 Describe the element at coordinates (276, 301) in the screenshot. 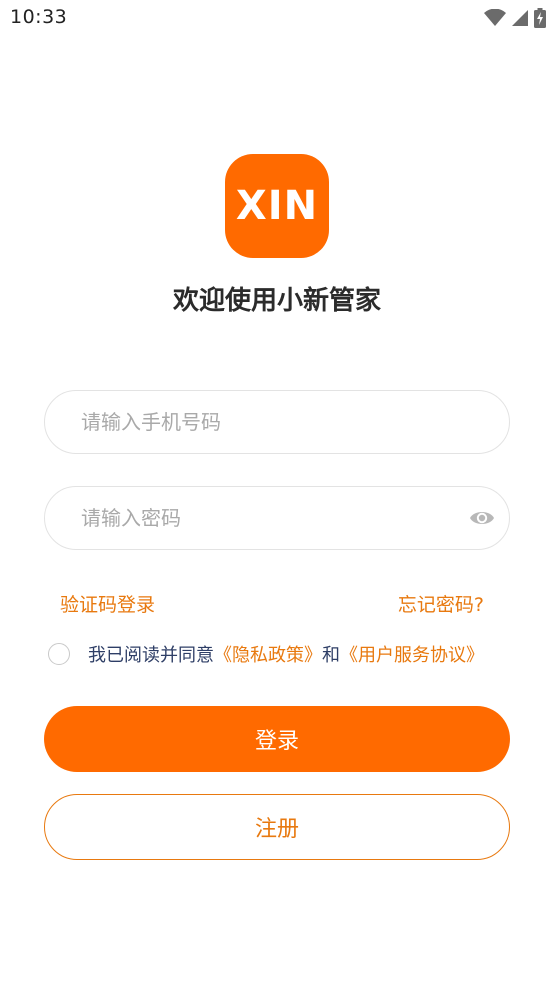

I see `welcome-title: 欢迎使用小新管家` at that location.